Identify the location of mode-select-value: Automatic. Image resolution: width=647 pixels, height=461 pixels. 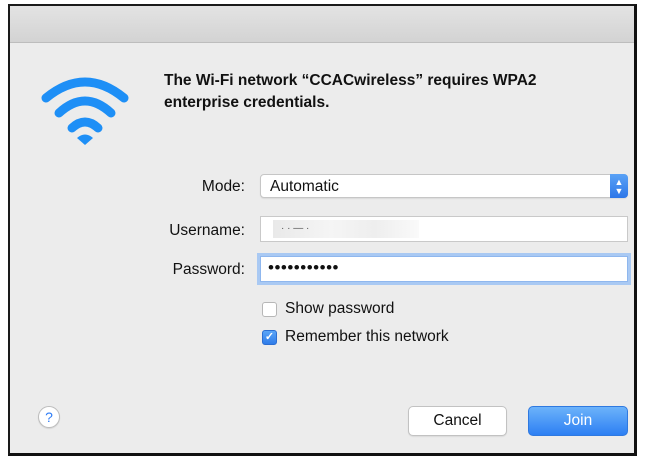
(304, 186).